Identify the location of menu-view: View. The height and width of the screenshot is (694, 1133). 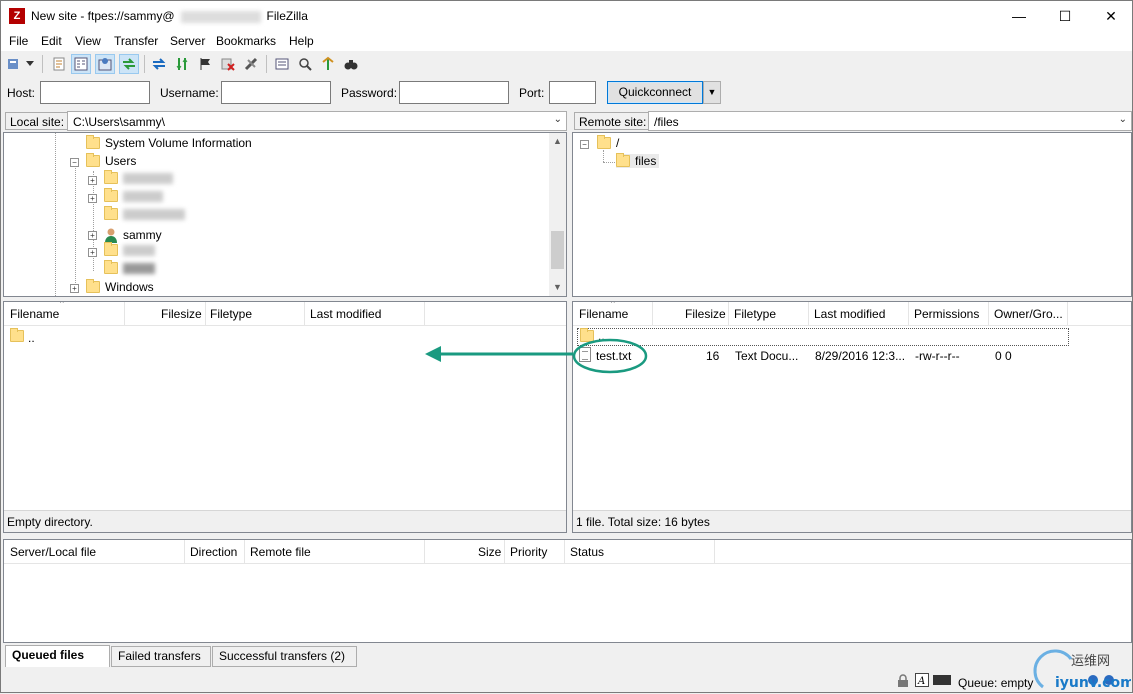
(88, 41).